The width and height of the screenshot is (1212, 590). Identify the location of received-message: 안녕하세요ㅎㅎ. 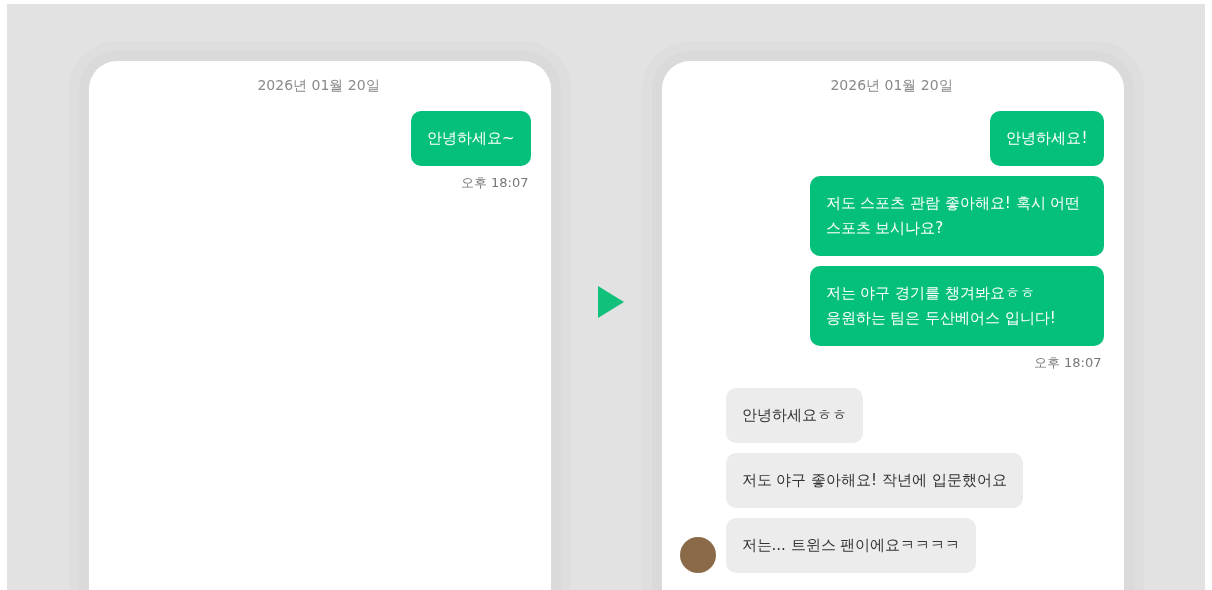
(794, 415).